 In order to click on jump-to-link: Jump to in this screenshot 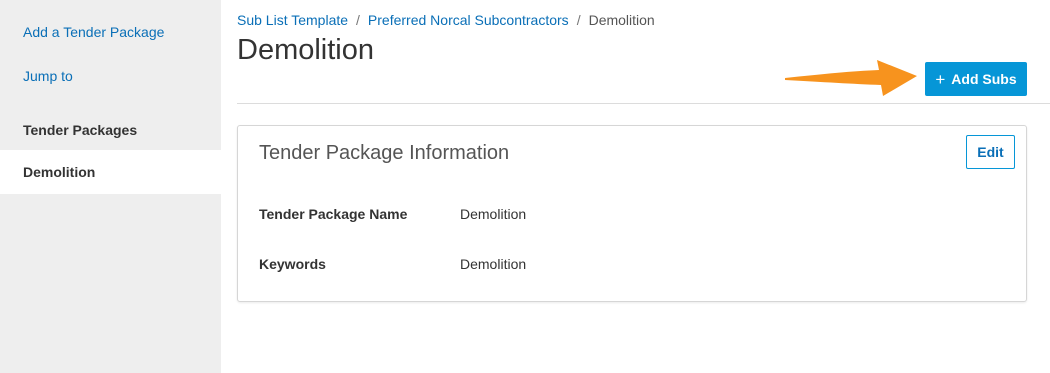, I will do `click(48, 76)`.